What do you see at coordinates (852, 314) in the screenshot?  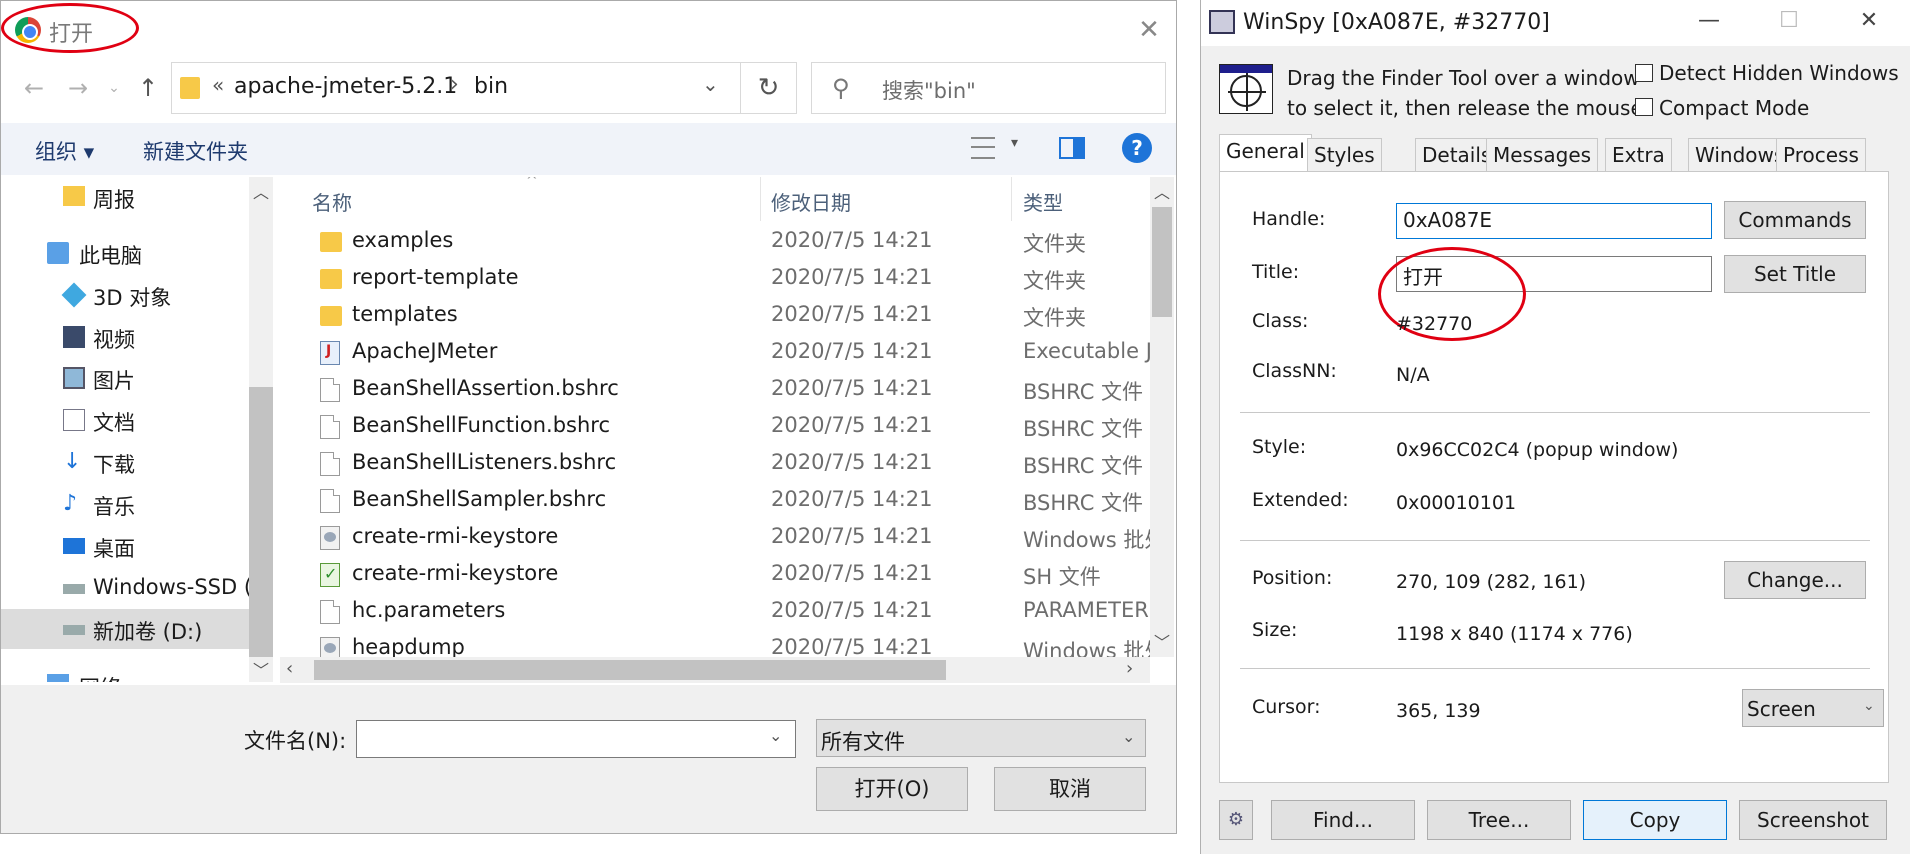 I see `file-date: 2020/7/5 14:21` at bounding box center [852, 314].